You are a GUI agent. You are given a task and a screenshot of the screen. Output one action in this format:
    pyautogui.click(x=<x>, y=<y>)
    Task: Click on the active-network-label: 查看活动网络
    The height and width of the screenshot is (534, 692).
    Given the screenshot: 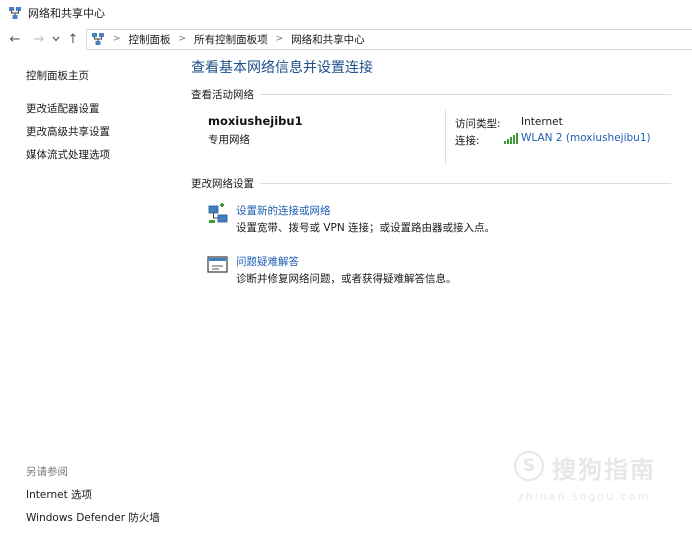 What is the action you would take?
    pyautogui.click(x=222, y=95)
    